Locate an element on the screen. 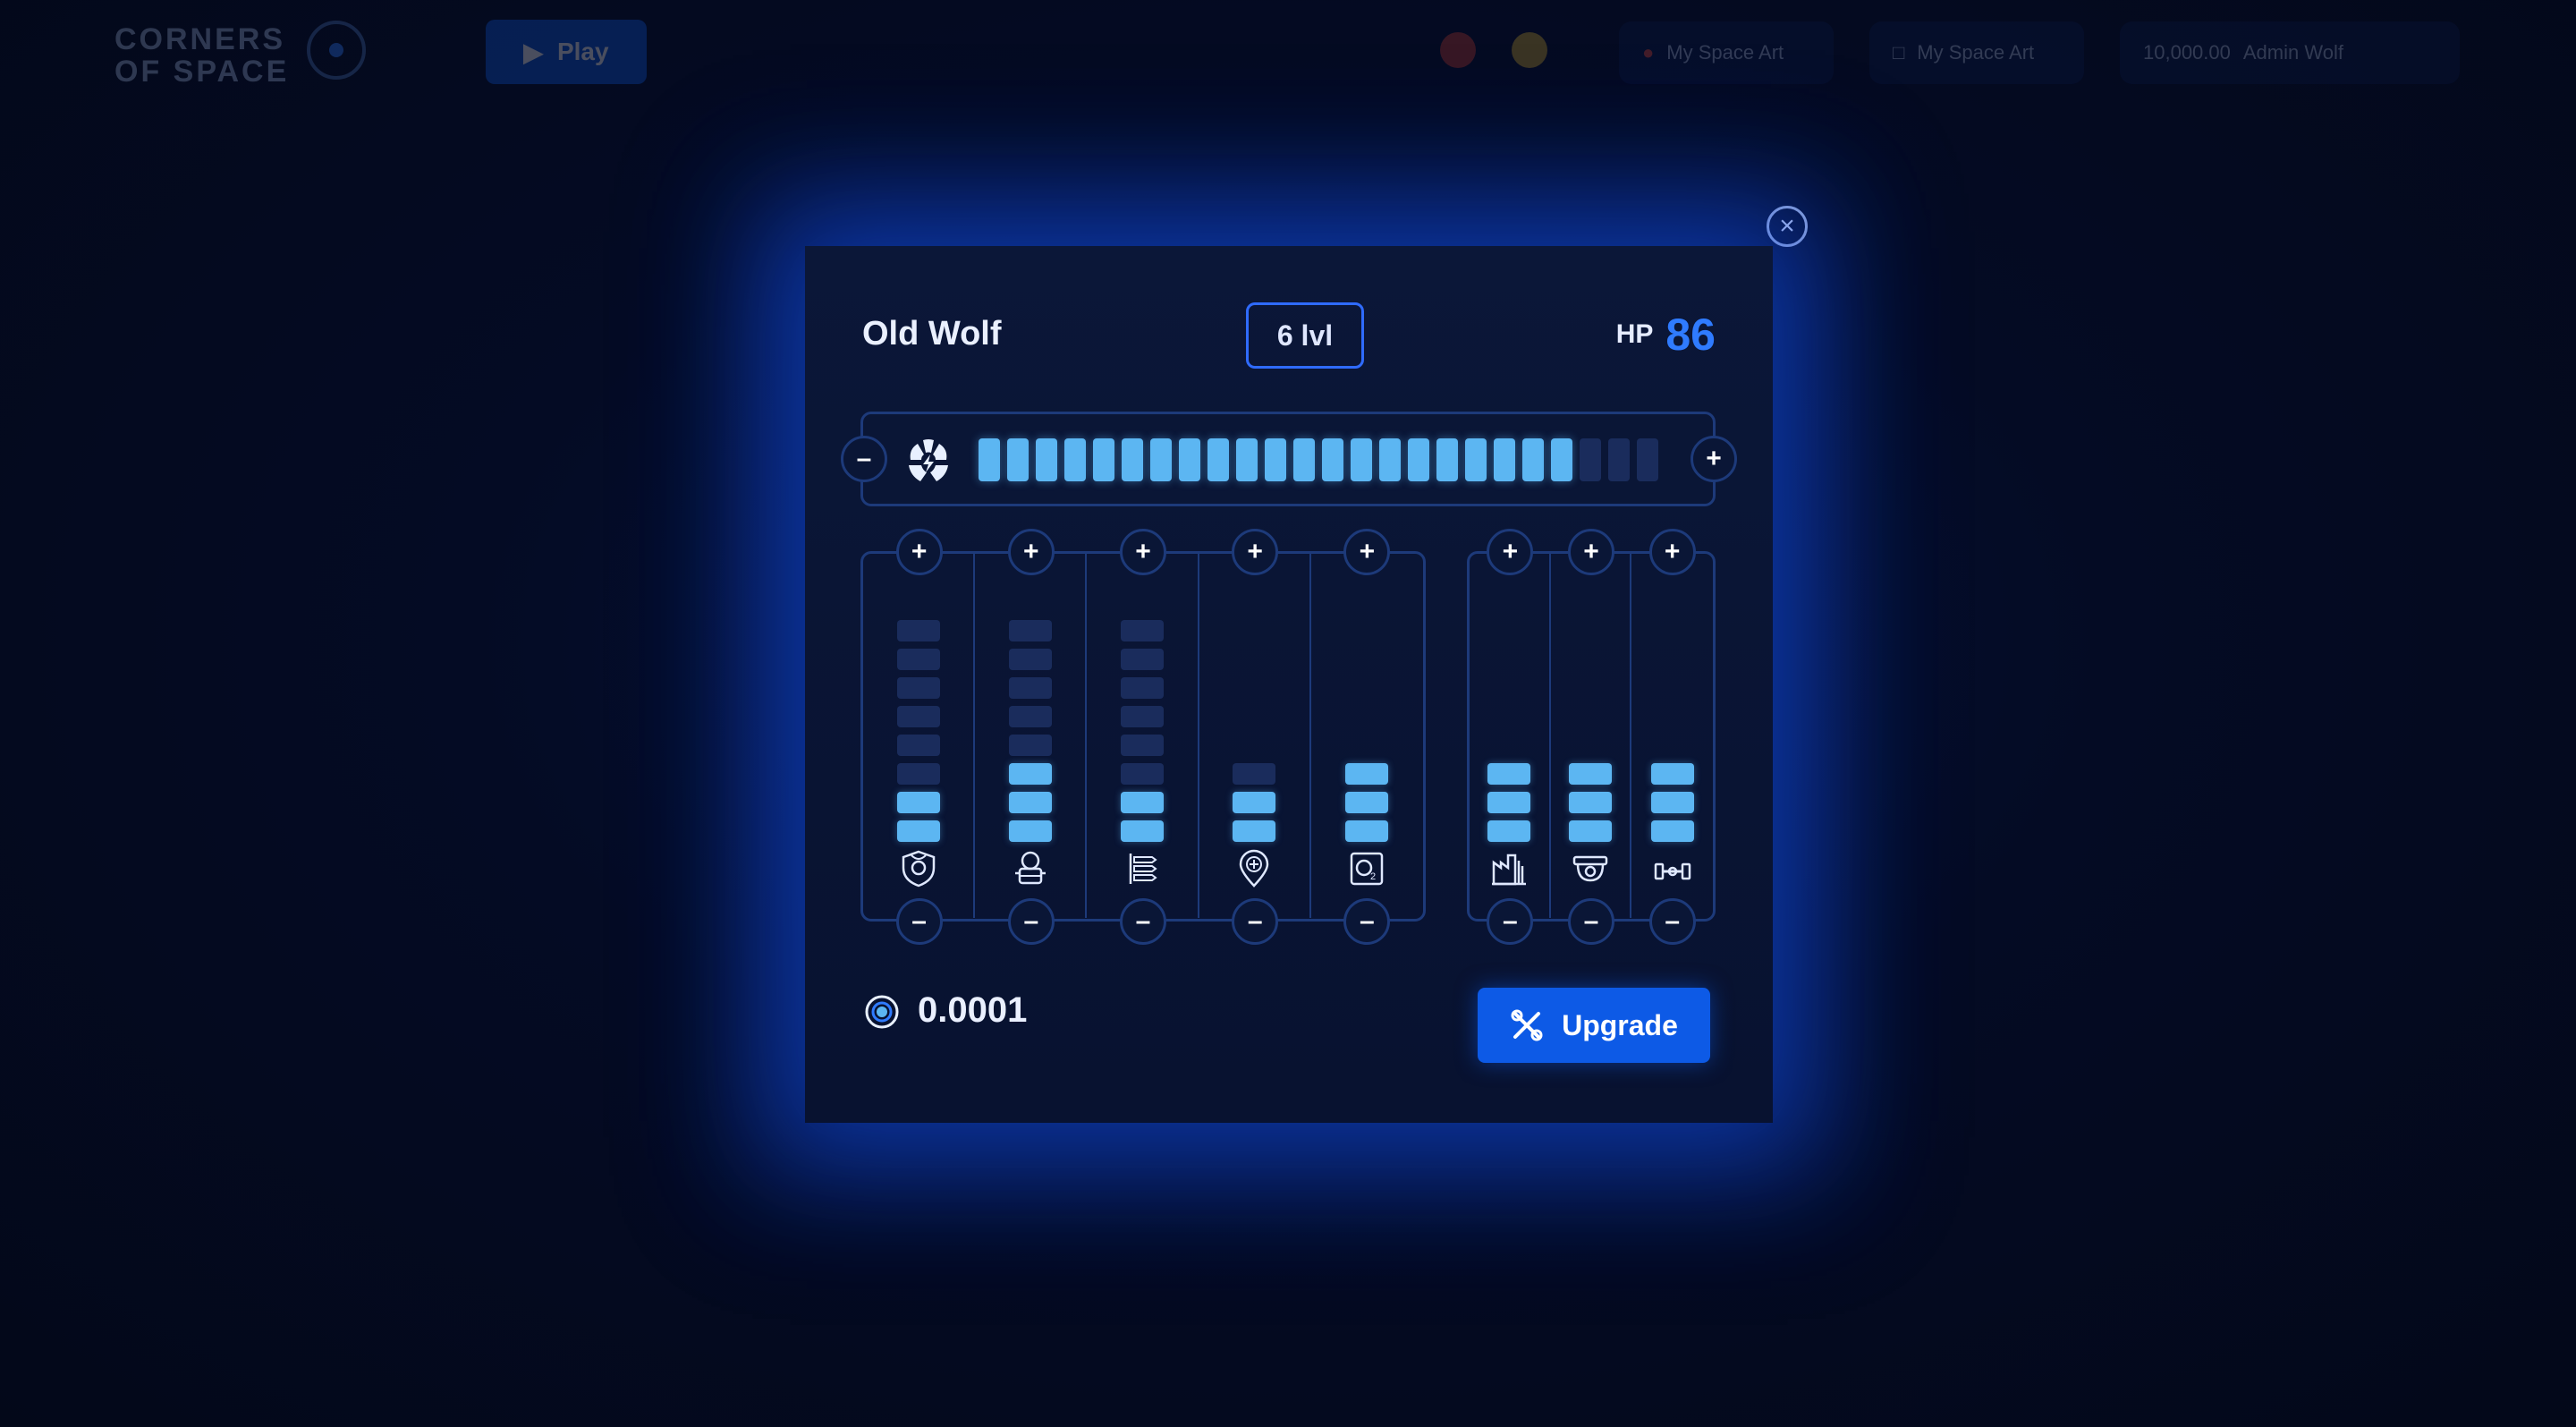 The image size is (2576, 1427). cannon-icon is located at coordinates (1672, 871).